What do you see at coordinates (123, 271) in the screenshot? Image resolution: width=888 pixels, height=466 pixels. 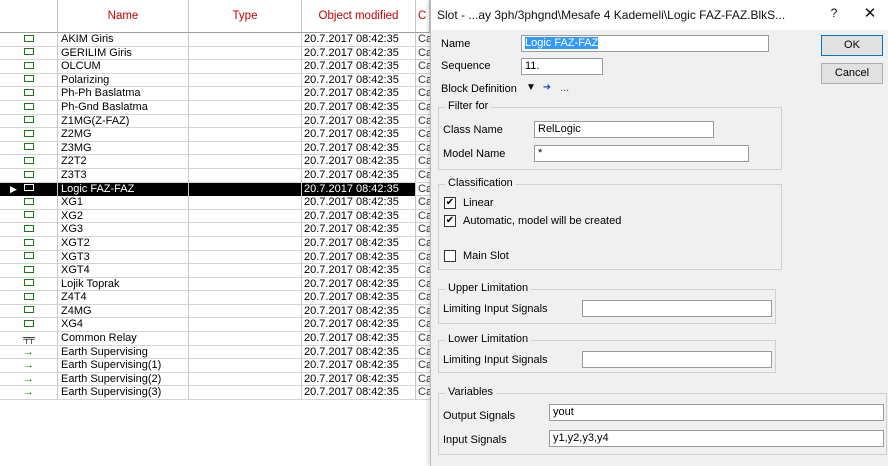 I see `row-name: XGT4` at bounding box center [123, 271].